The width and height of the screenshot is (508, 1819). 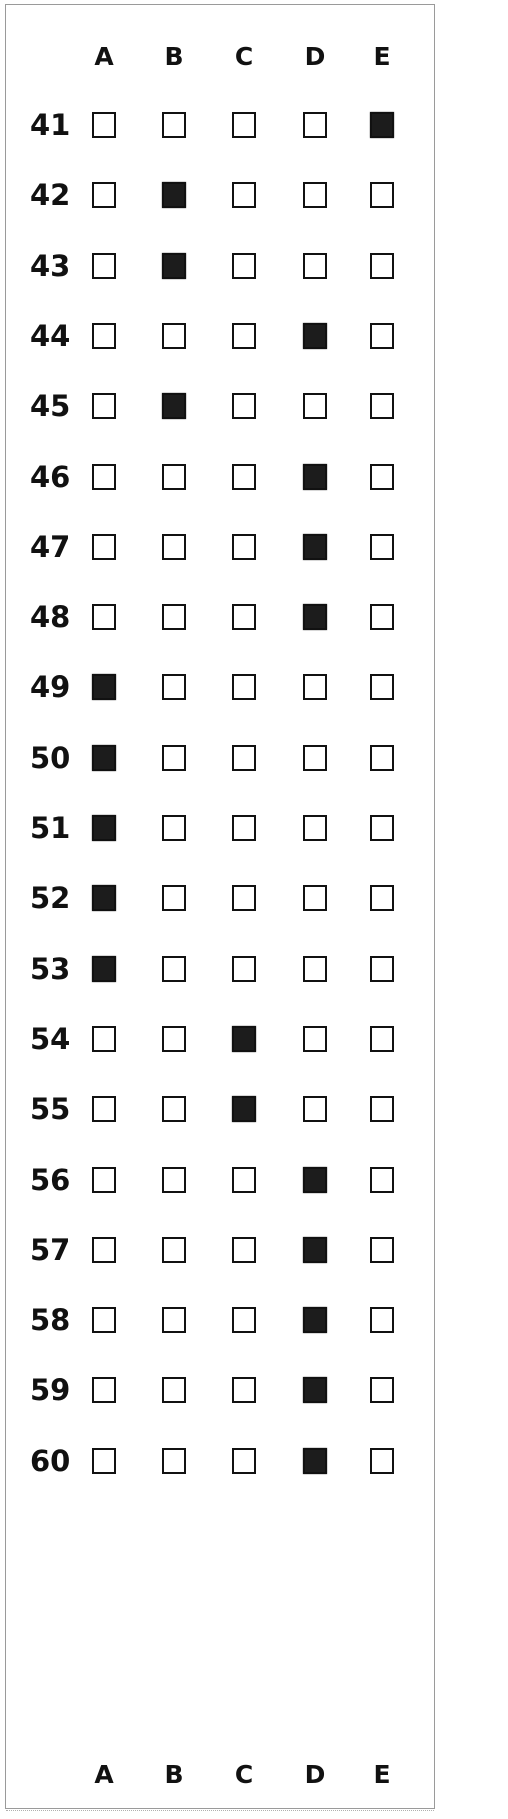 I want to click on bubble-49-b, so click(x=174, y=687).